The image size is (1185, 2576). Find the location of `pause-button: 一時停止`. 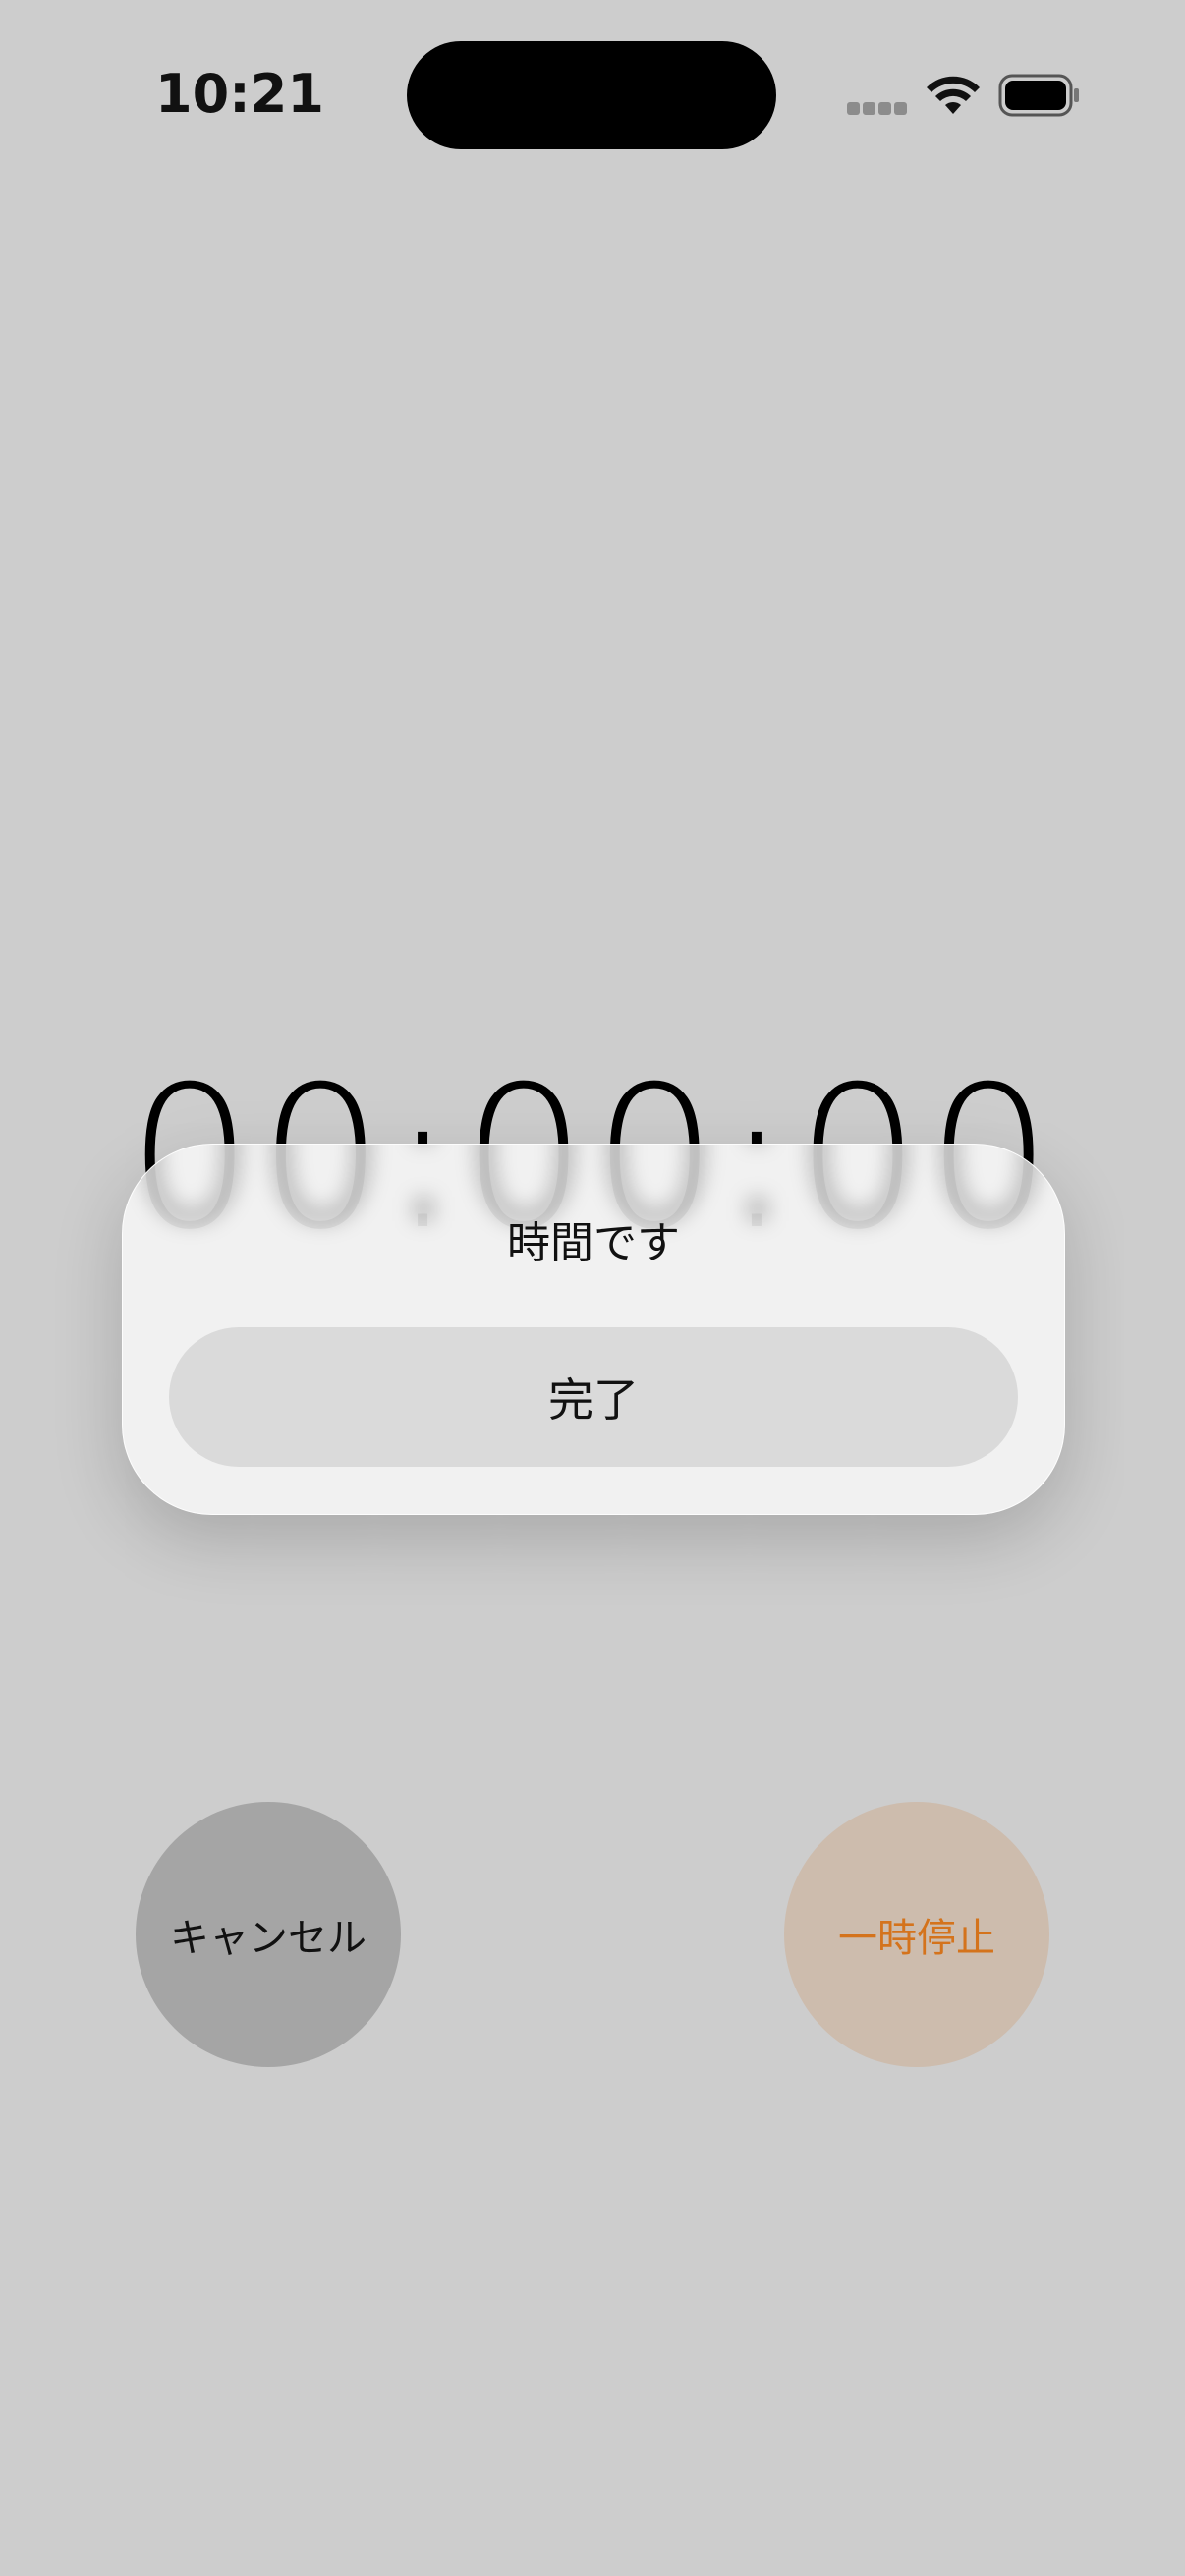

pause-button: 一時停止 is located at coordinates (917, 1934).